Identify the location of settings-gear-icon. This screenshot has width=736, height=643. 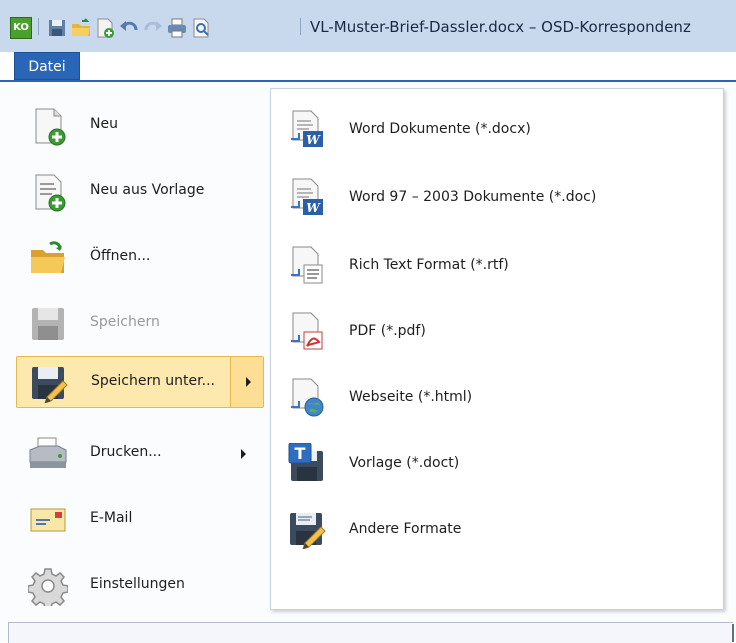
(48, 588).